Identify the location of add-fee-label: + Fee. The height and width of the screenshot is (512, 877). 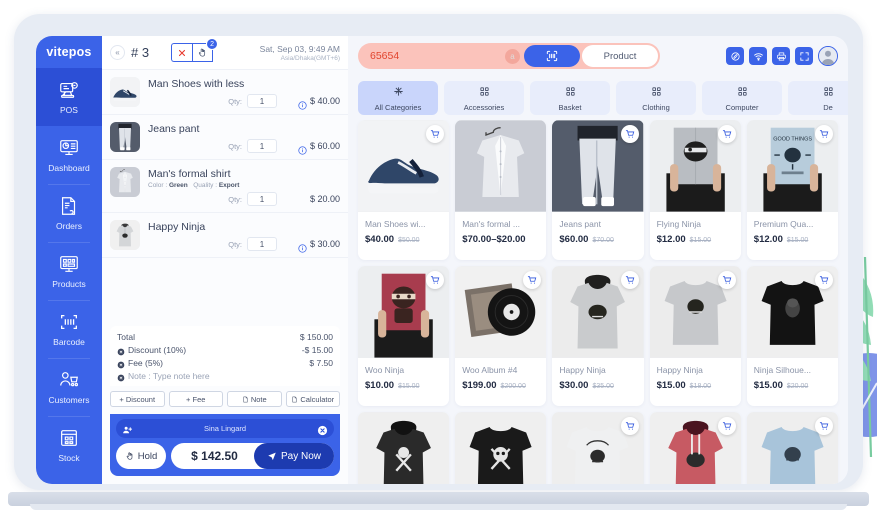
(196, 399).